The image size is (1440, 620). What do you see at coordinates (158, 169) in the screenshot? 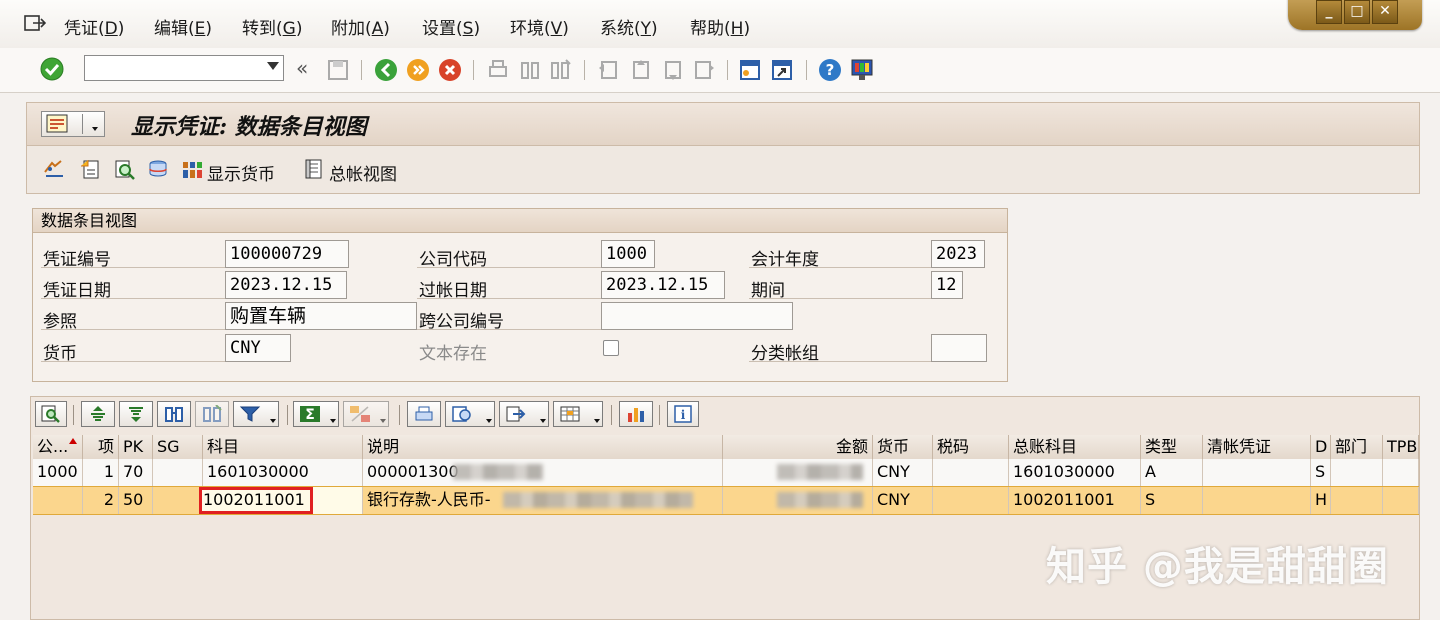
I see `database-icon` at bounding box center [158, 169].